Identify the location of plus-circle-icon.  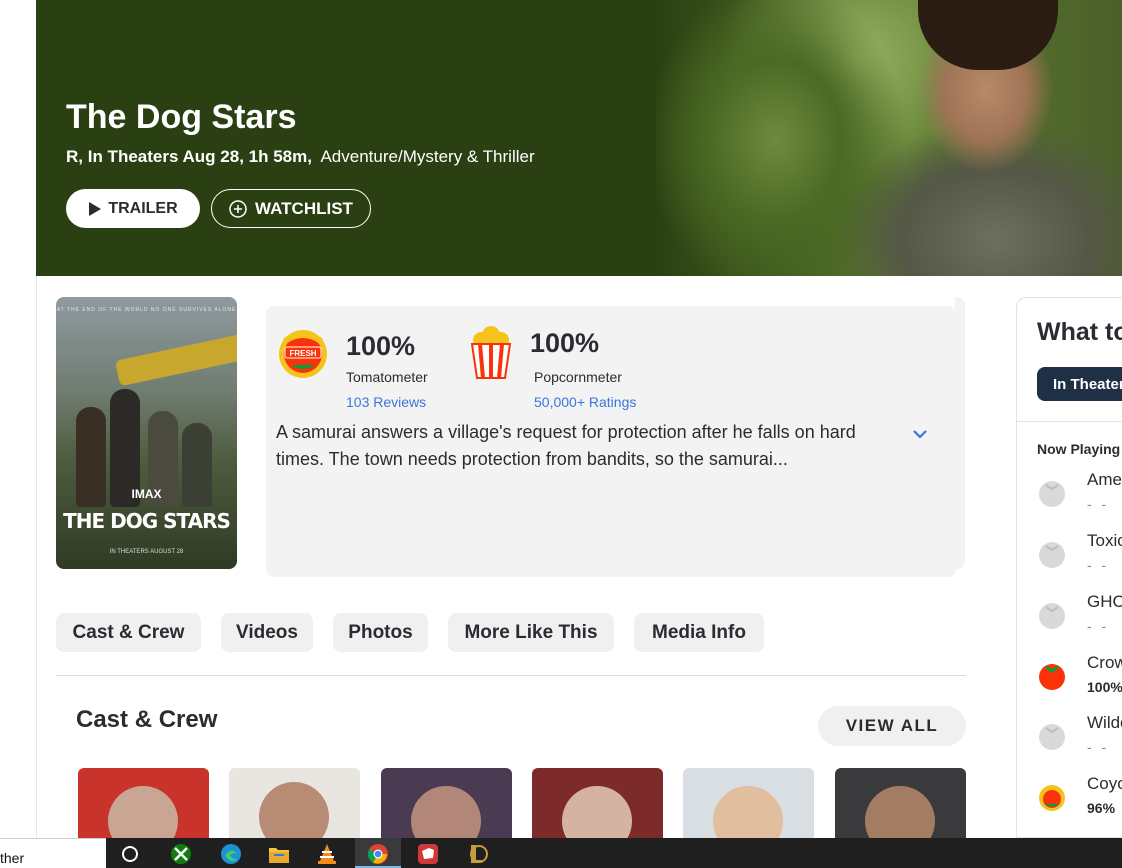
(238, 208).